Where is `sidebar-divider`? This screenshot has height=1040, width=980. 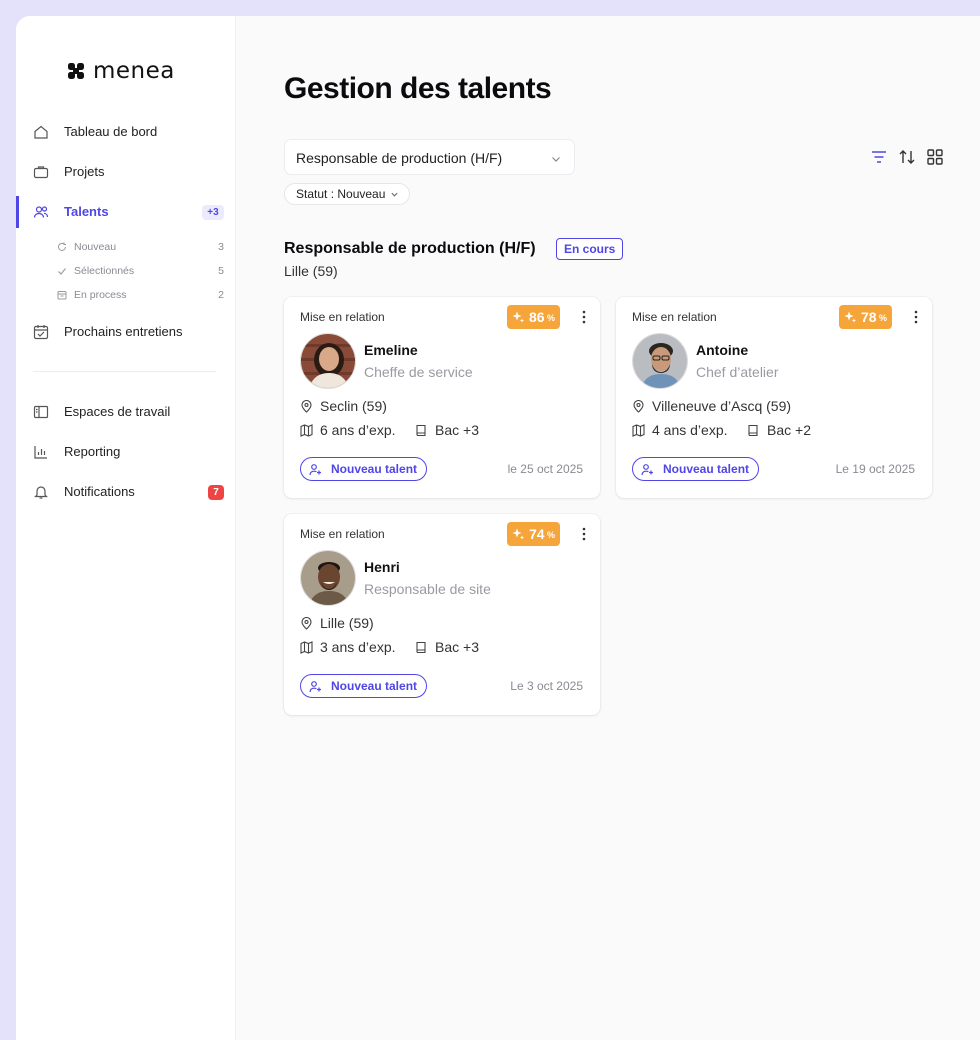
sidebar-divider is located at coordinates (124, 371).